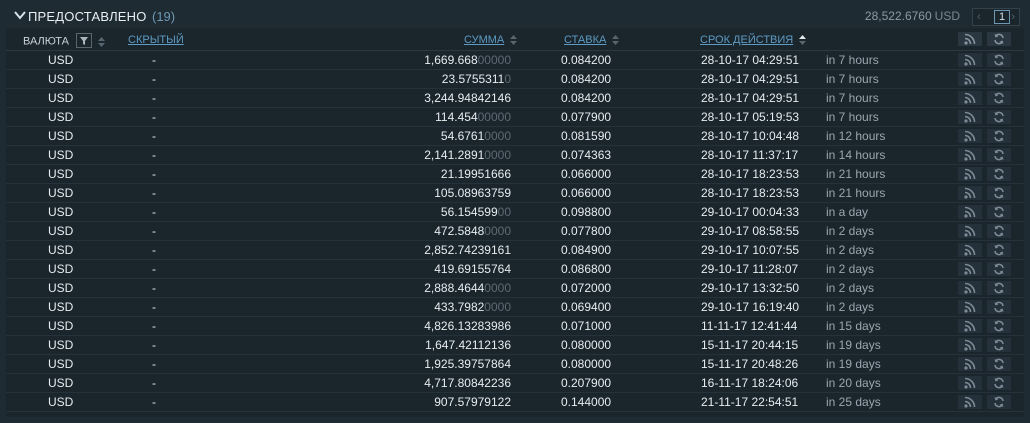 The image size is (1030, 423). What do you see at coordinates (979, 17) in the screenshot?
I see `prev-page-button: ‹` at bounding box center [979, 17].